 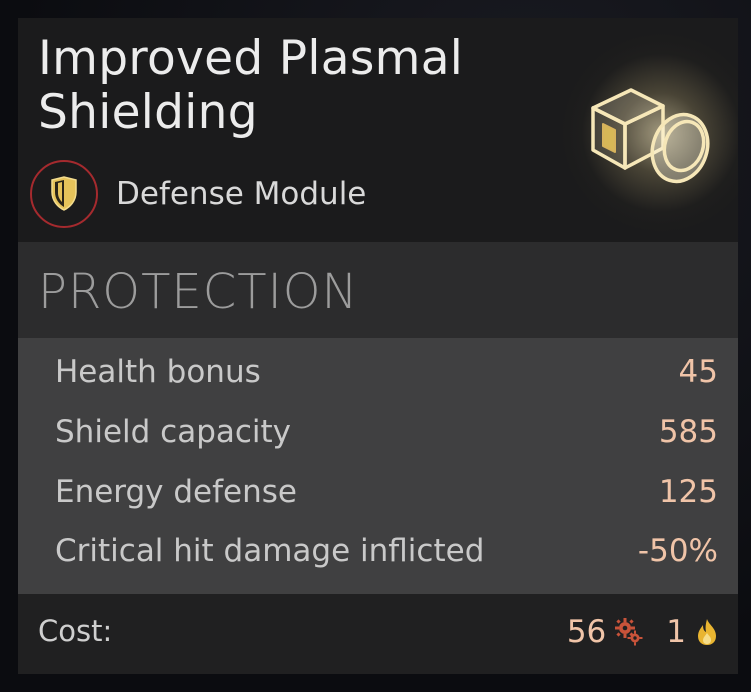 I want to click on gears-icon, so click(x=629, y=632).